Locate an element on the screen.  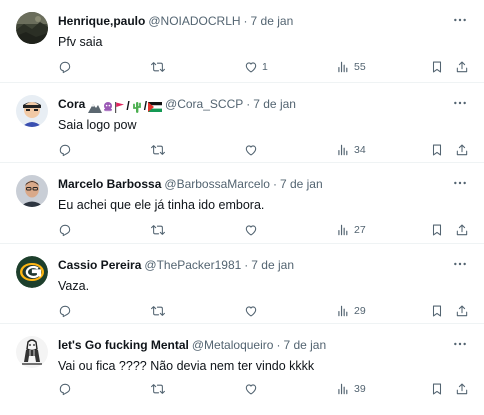
like-button: 1 is located at coordinates (256, 67).